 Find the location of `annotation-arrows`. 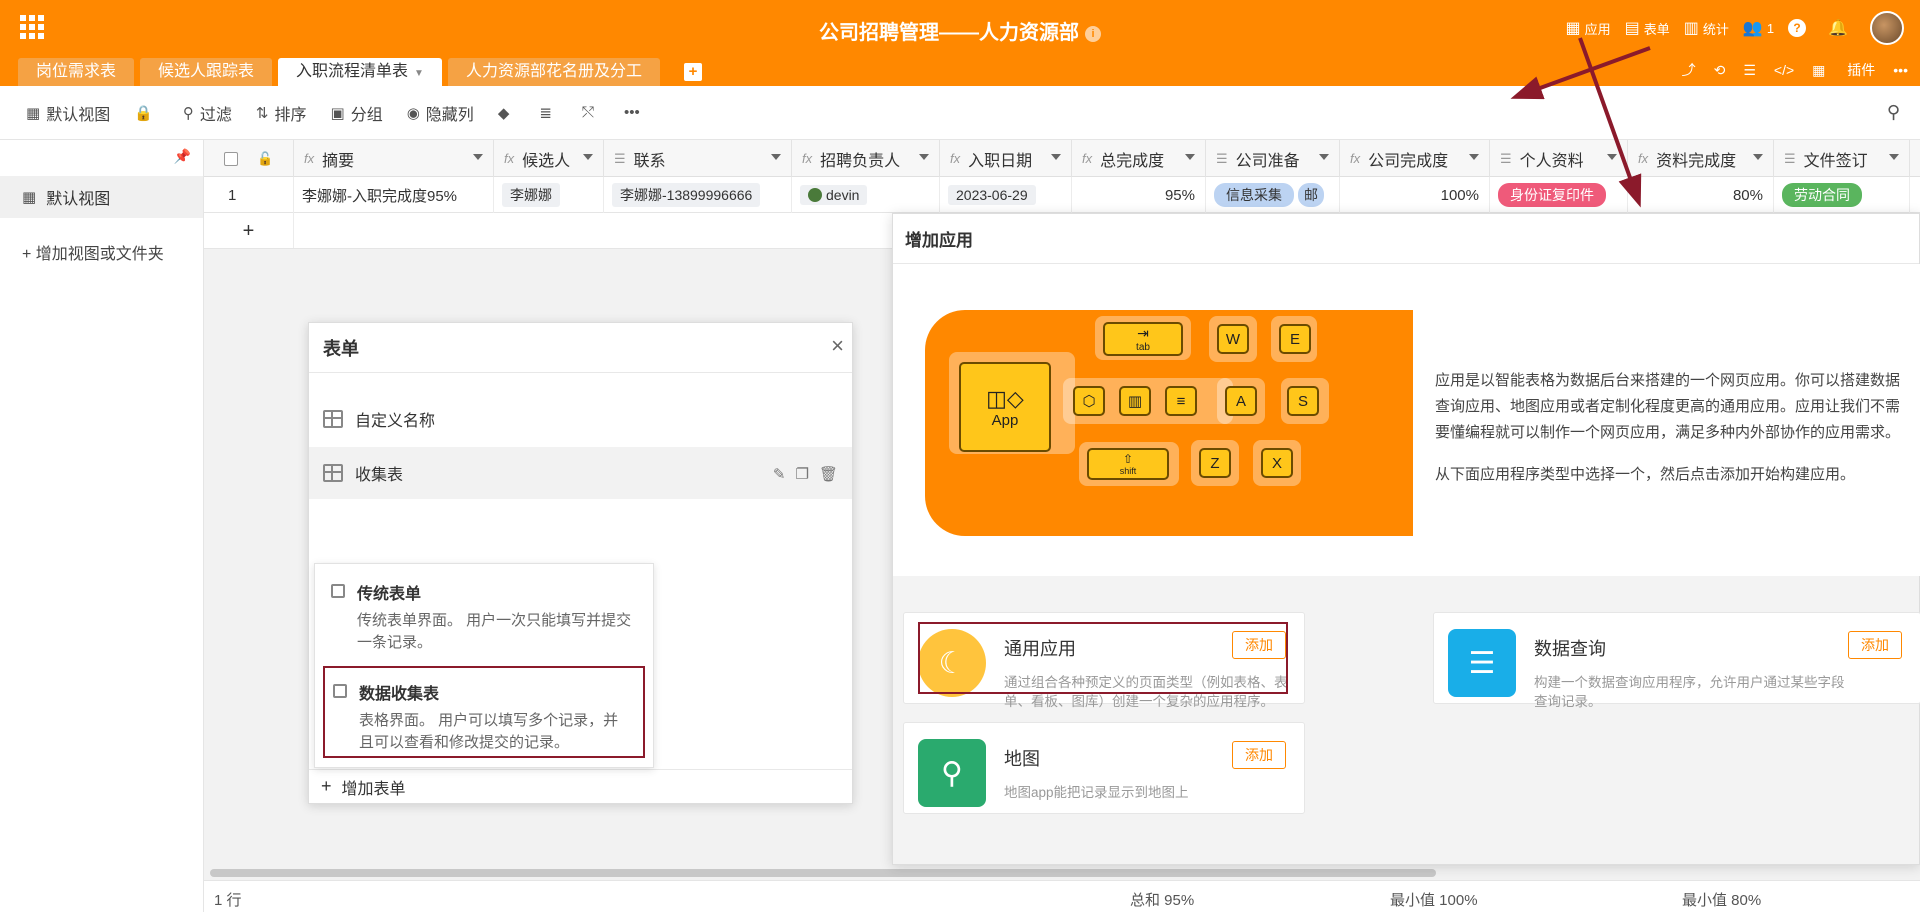

annotation-arrows is located at coordinates (1580, 122).